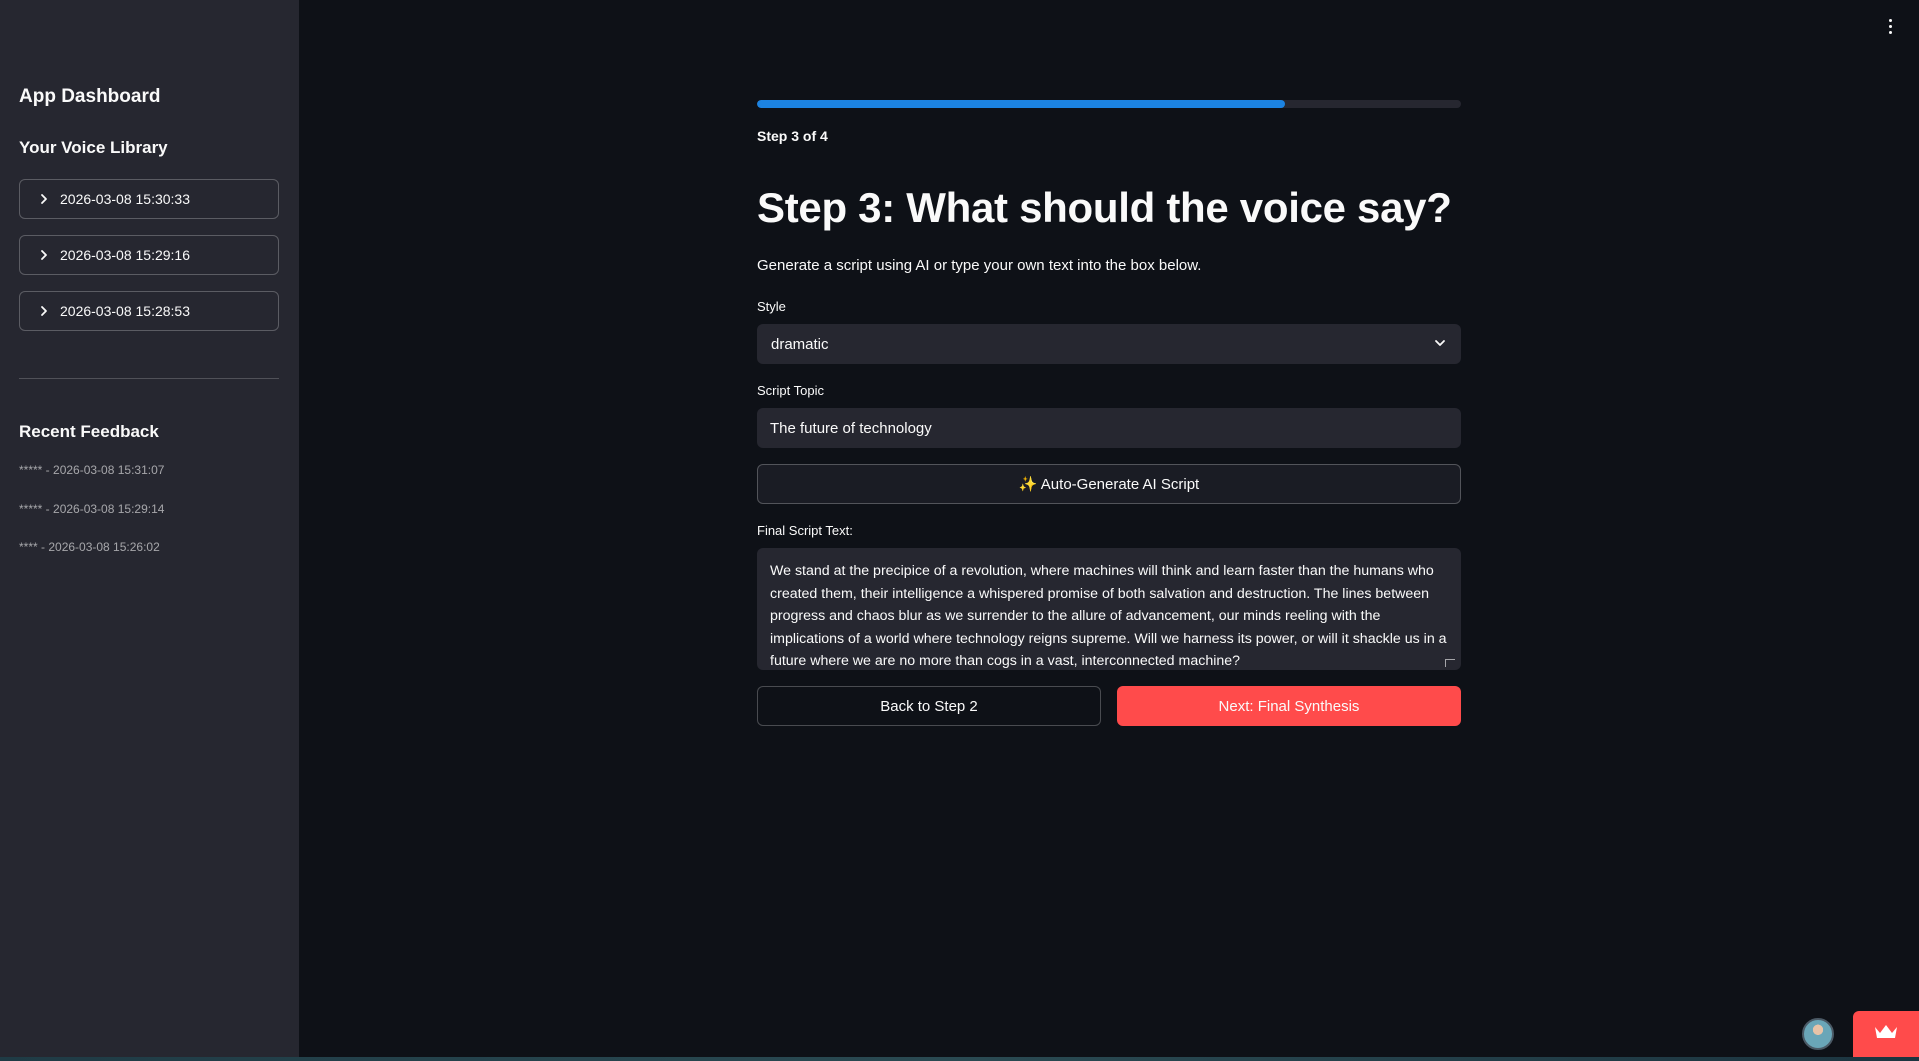  I want to click on final-script-label: Final Script Text:, so click(805, 530).